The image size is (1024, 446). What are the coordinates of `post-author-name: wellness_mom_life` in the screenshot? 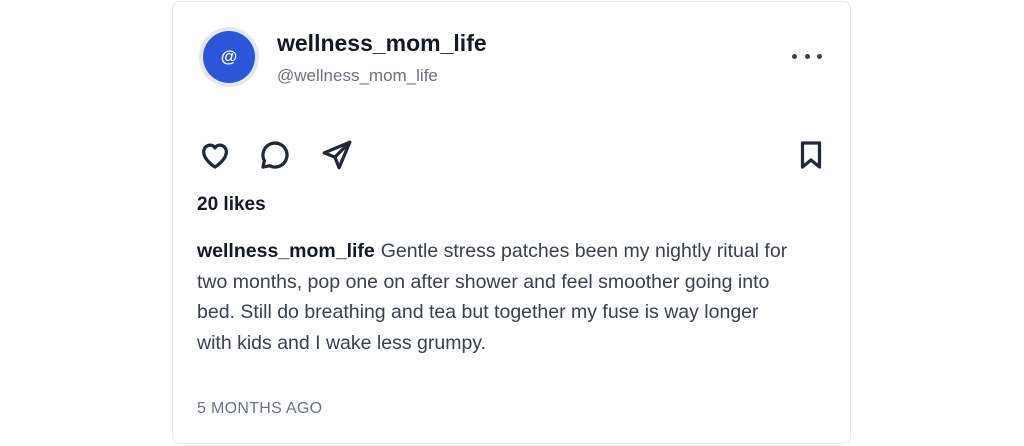 It's located at (382, 43).